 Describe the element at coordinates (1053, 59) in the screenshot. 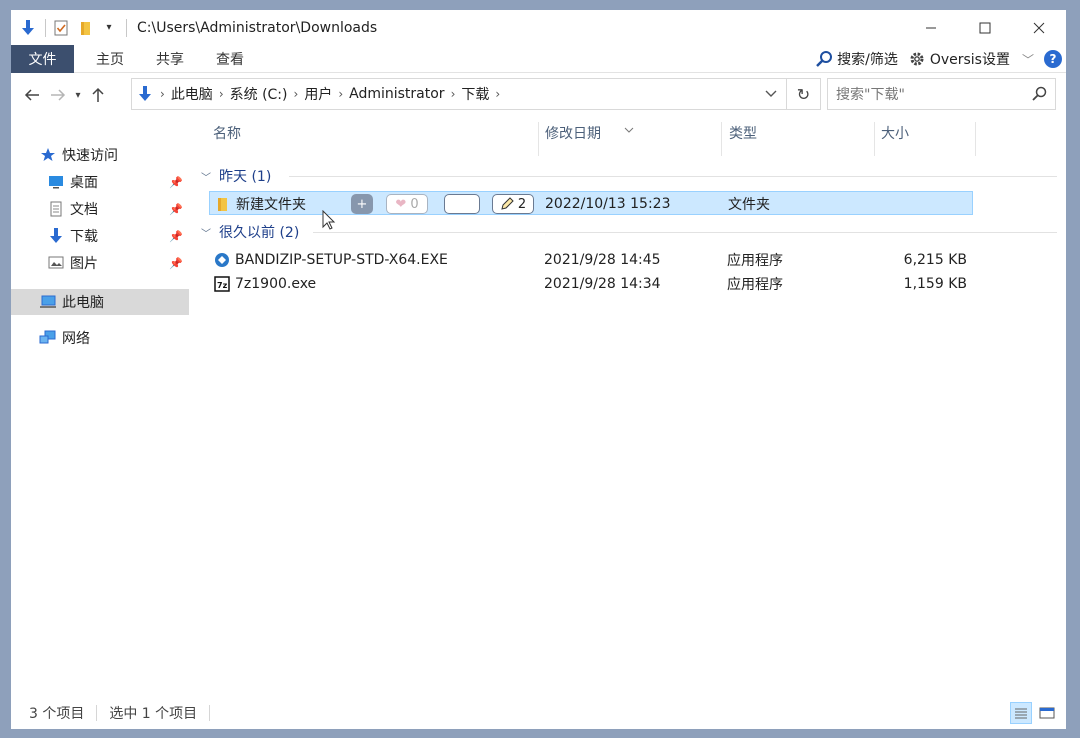

I see `help-icon: ?` at that location.